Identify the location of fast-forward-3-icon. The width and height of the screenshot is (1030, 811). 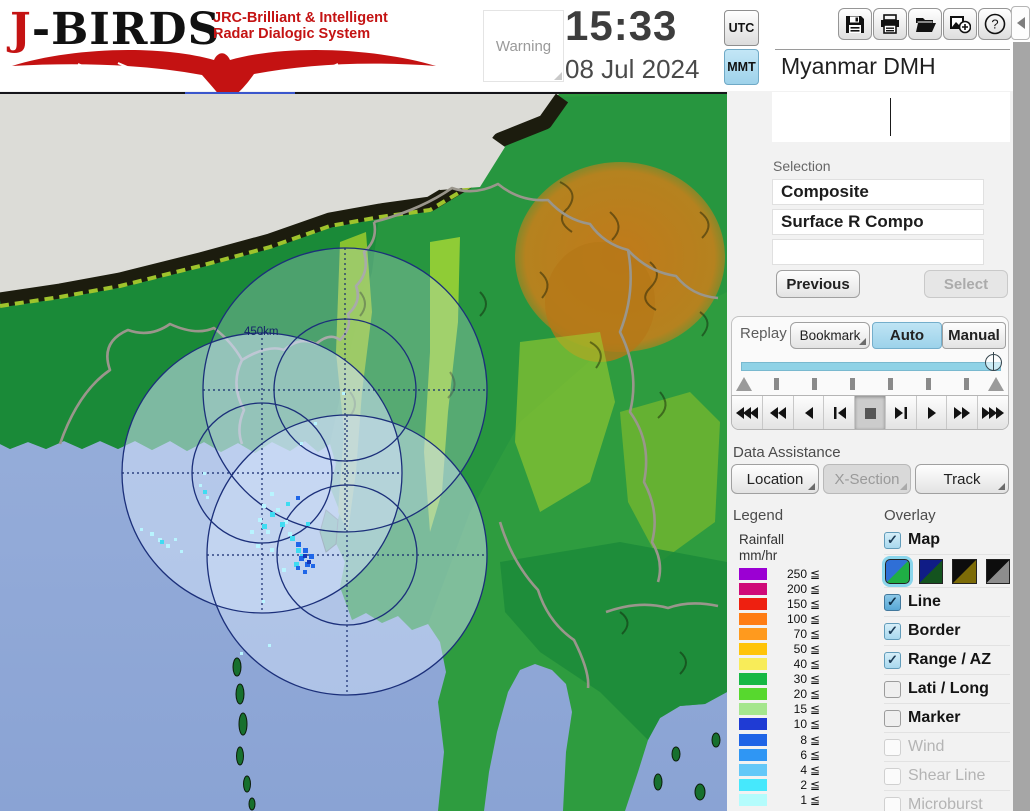
(993, 412).